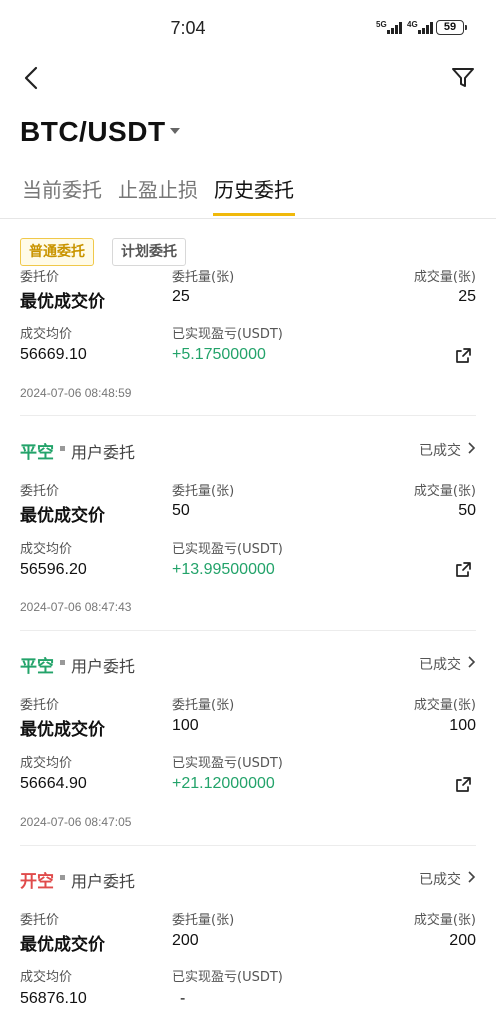  I want to click on trading-pair-title: BTC/USDT, so click(93, 132).